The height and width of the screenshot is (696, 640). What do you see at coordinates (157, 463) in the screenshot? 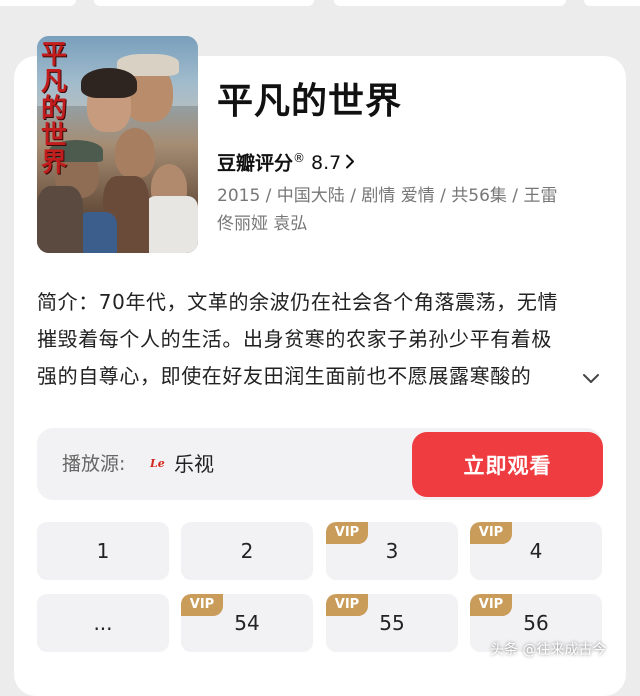
I see `letv-logo-icon: Le` at bounding box center [157, 463].